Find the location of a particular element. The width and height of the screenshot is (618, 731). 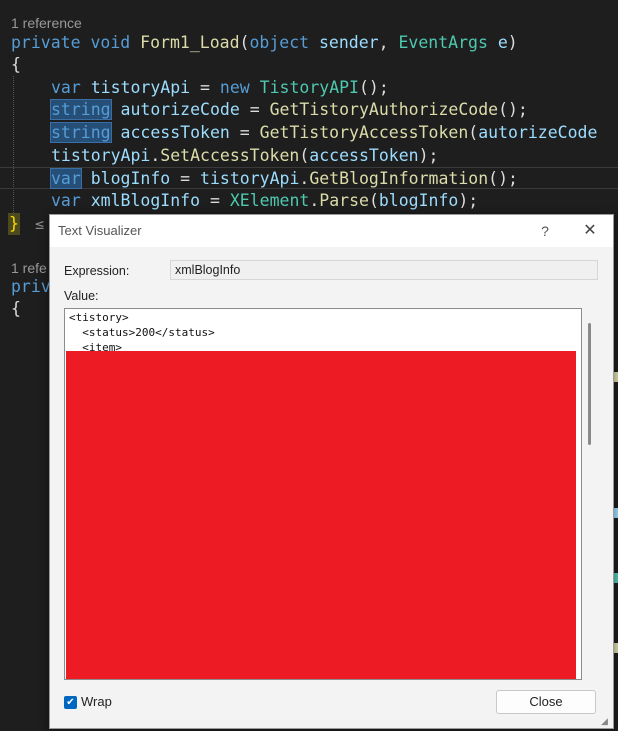

type-name: TistoryAPI is located at coordinates (309, 87).